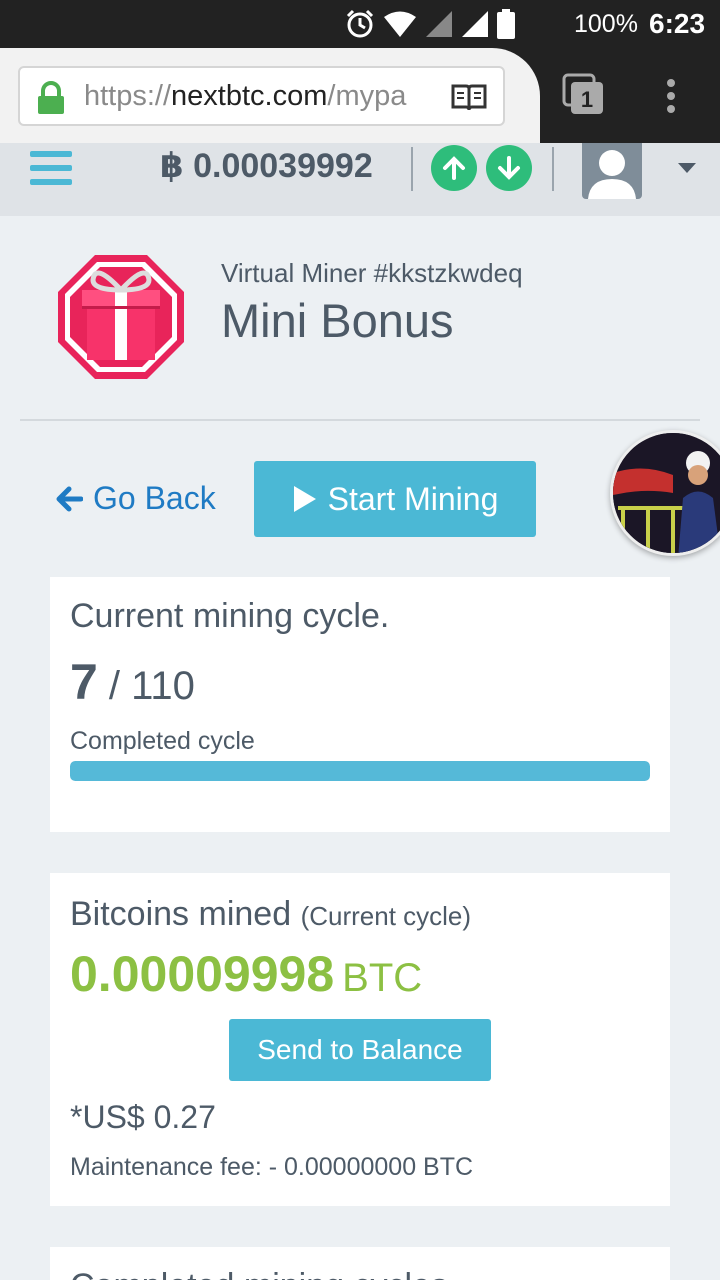  Describe the element at coordinates (606, 24) in the screenshot. I see `battery-percent: 100%` at that location.